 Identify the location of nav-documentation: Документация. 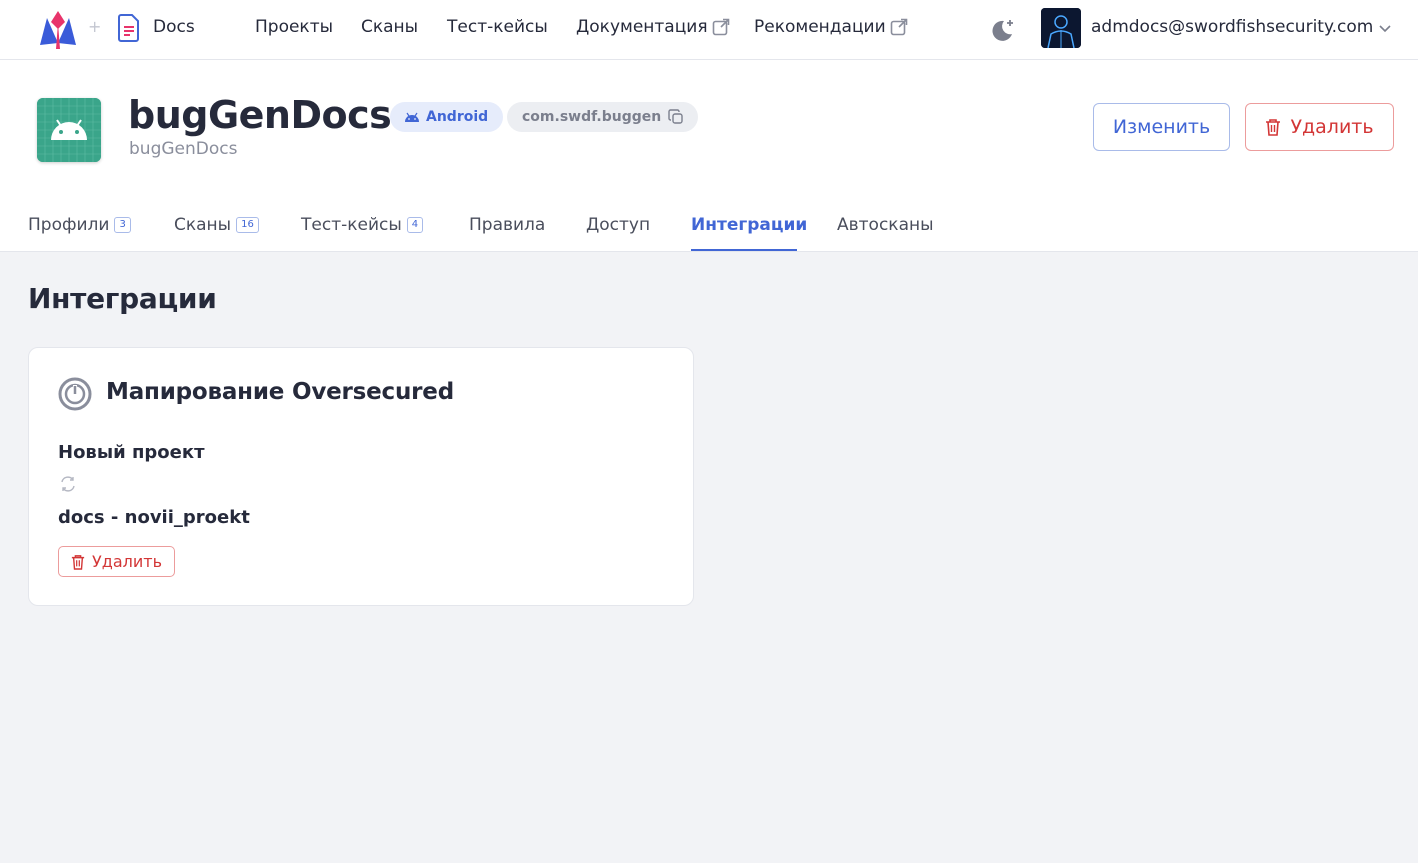
(653, 27).